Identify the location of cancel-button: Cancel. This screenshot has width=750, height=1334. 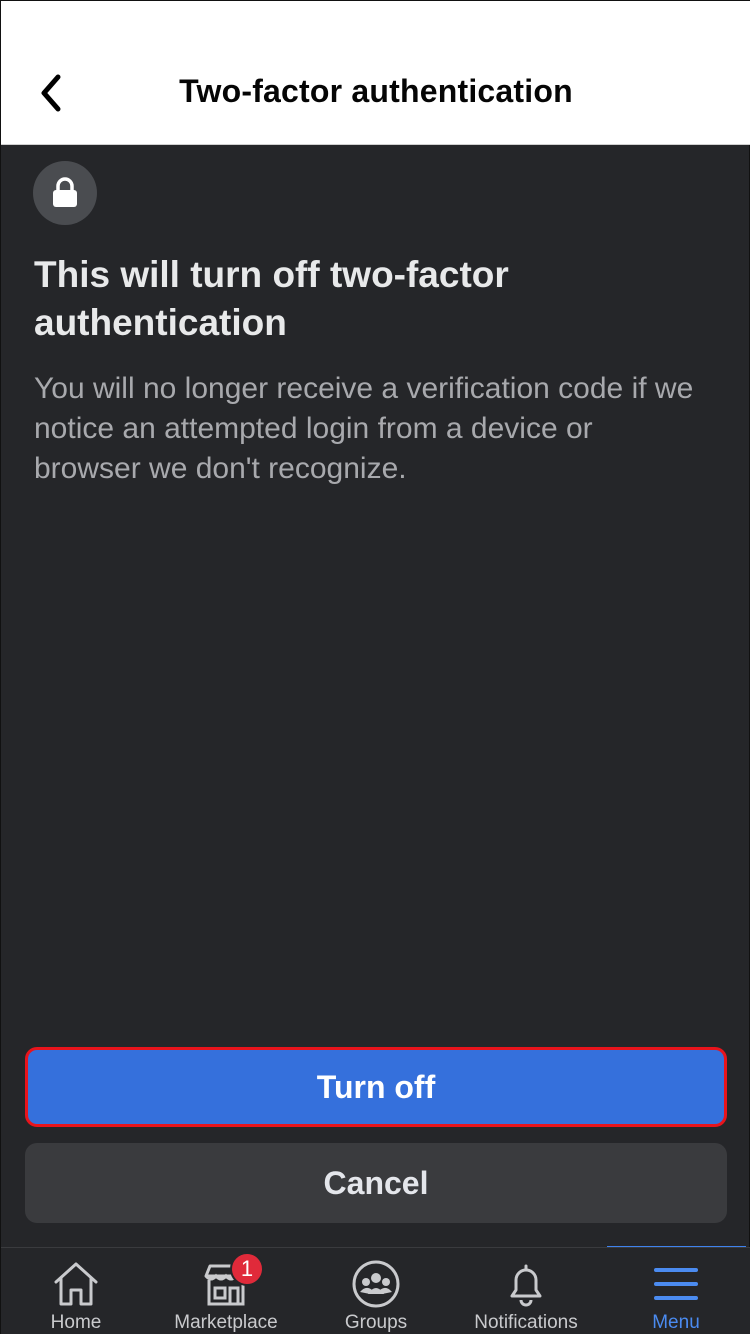
(376, 1183).